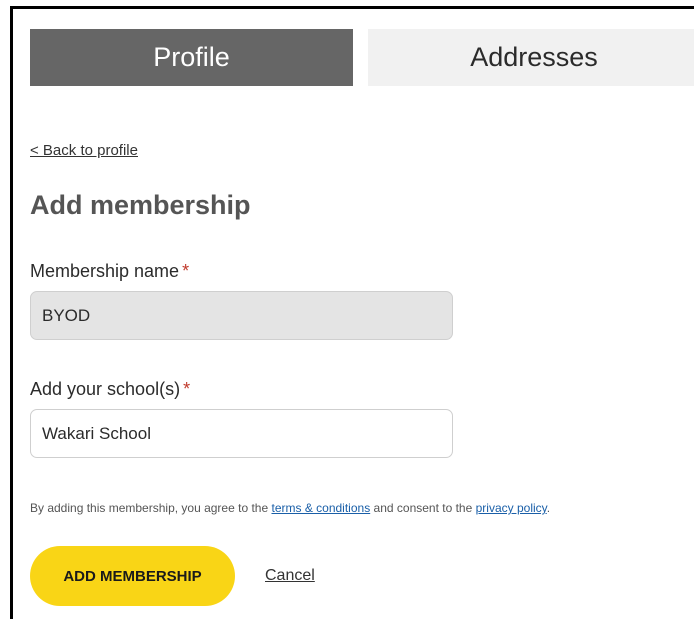 The image size is (694, 619). Describe the element at coordinates (140, 205) in the screenshot. I see `page-title: Add membership` at that location.